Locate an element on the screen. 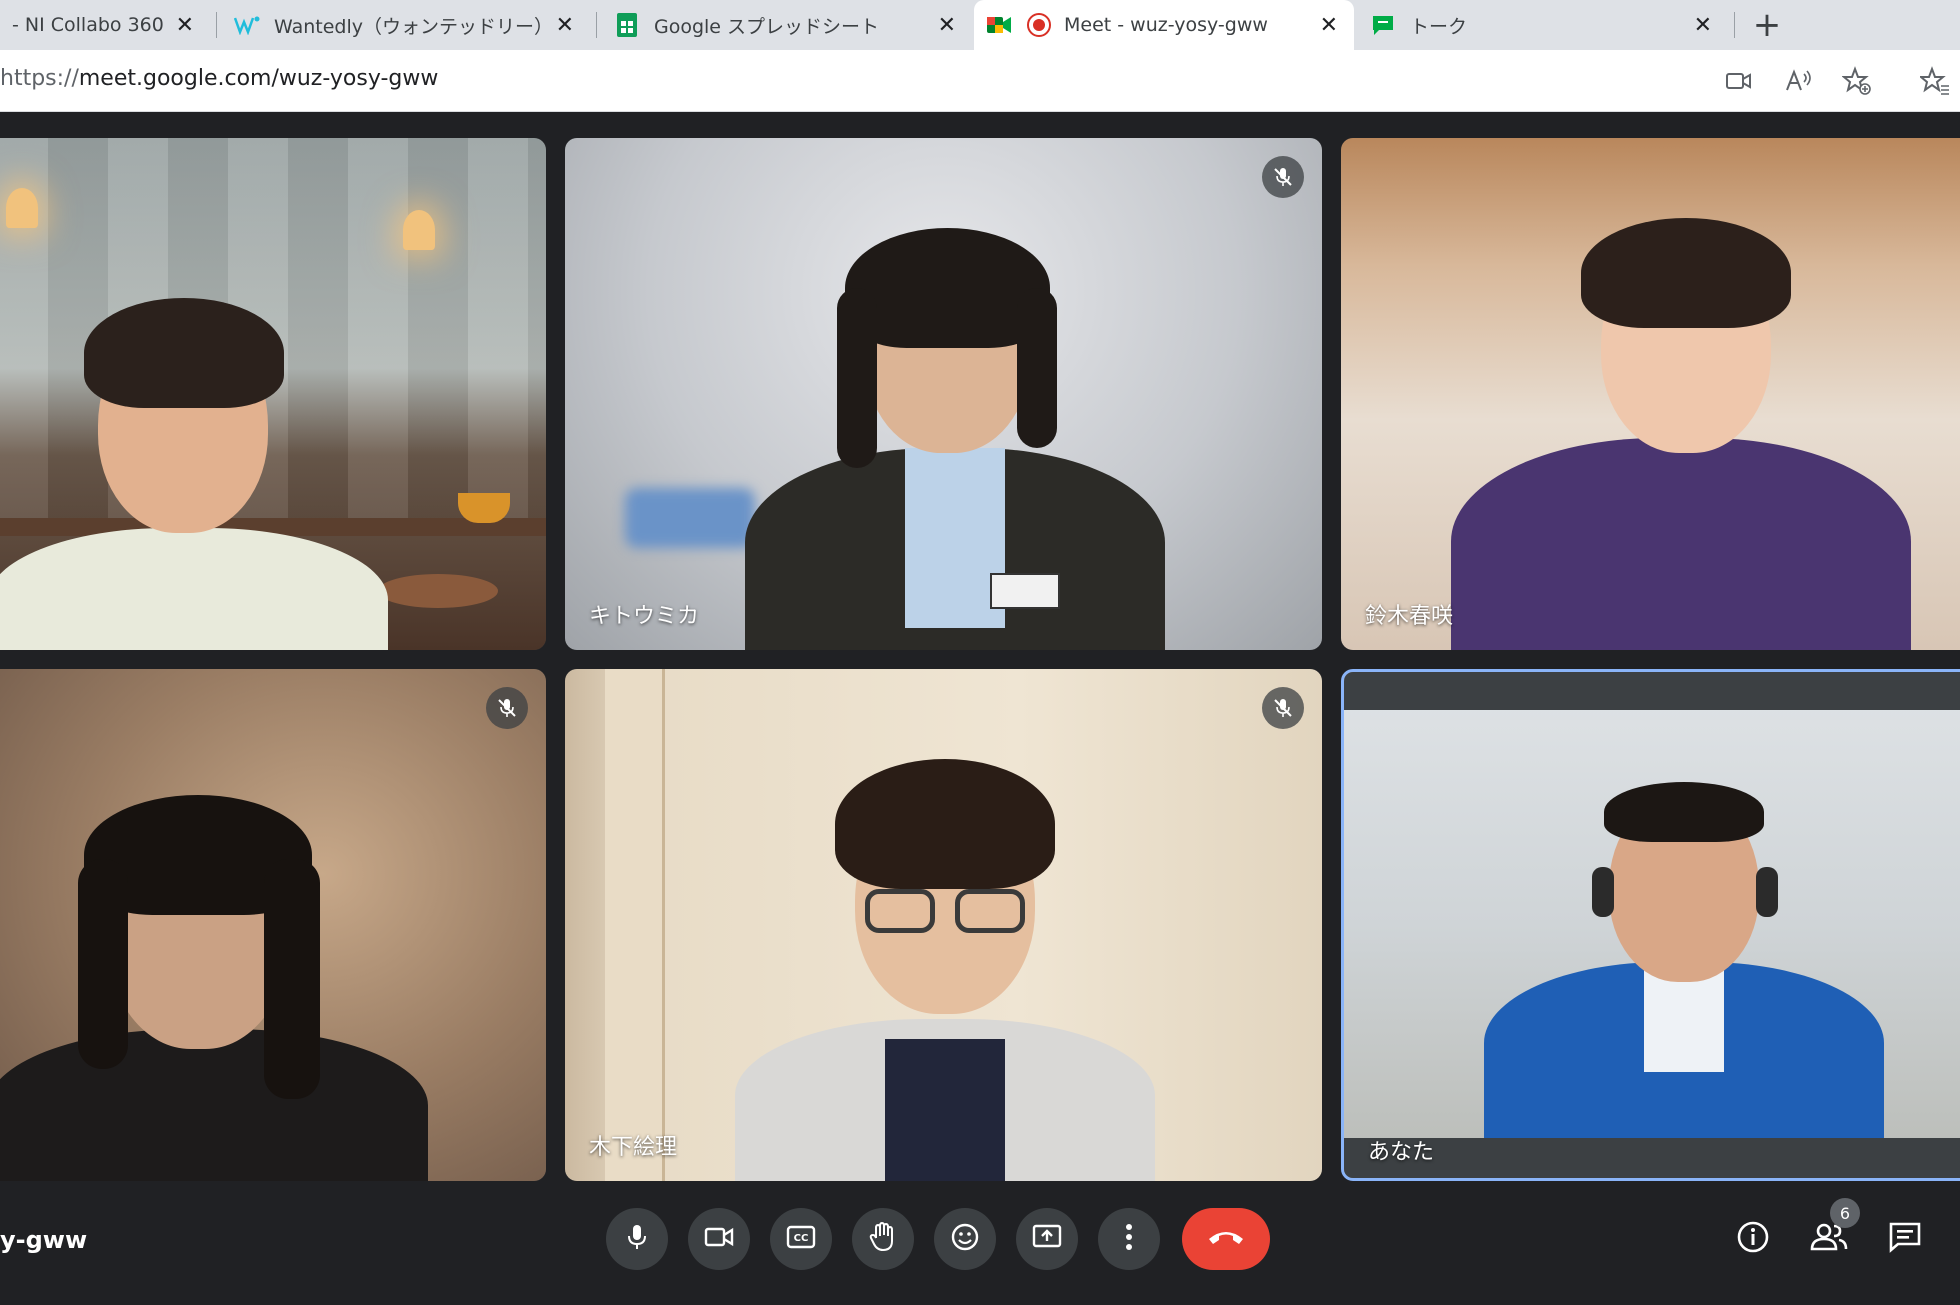  blurred-object is located at coordinates (690, 518).